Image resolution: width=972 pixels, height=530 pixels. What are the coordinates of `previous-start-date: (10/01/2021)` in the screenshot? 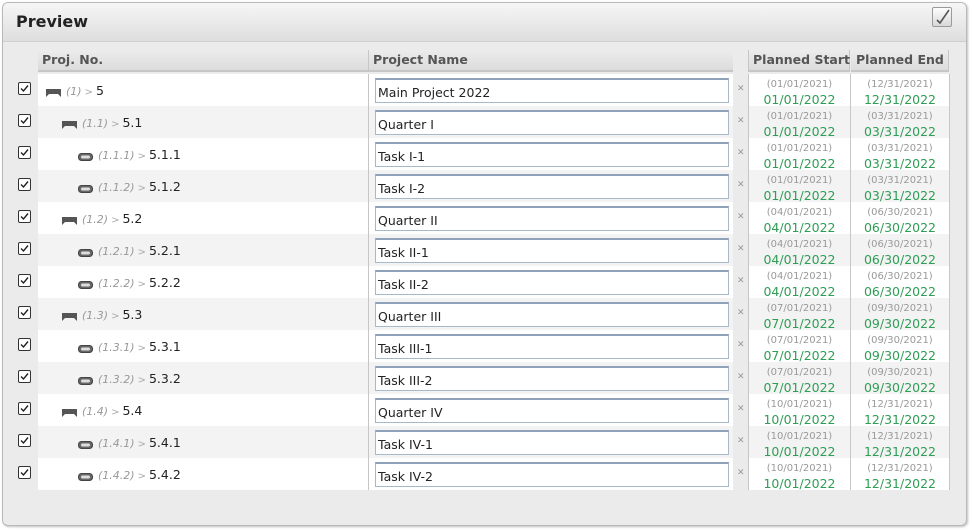 It's located at (799, 404).